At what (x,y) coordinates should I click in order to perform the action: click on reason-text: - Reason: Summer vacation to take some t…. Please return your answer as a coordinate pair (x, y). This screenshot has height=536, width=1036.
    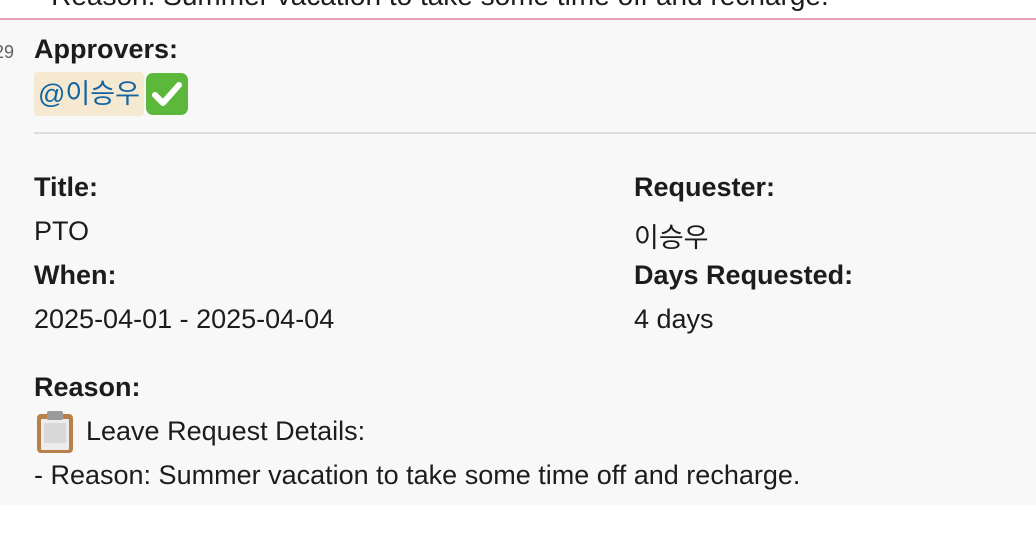
    Looking at the image, I should click on (417, 475).